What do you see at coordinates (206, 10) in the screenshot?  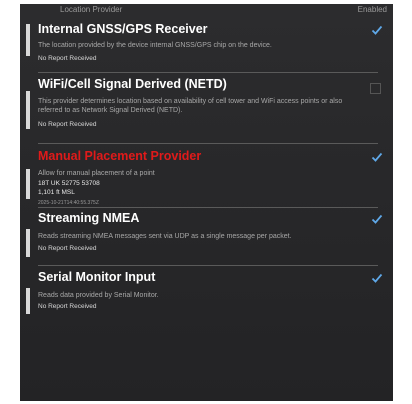 I see `list-header: Location Provider Enabled` at bounding box center [206, 10].